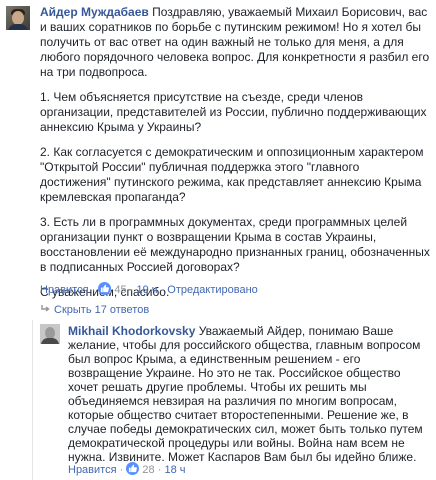 Image resolution: width=436 pixels, height=480 pixels. I want to click on hide-replies-toggle: Скрыть 17 ответов, so click(94, 310).